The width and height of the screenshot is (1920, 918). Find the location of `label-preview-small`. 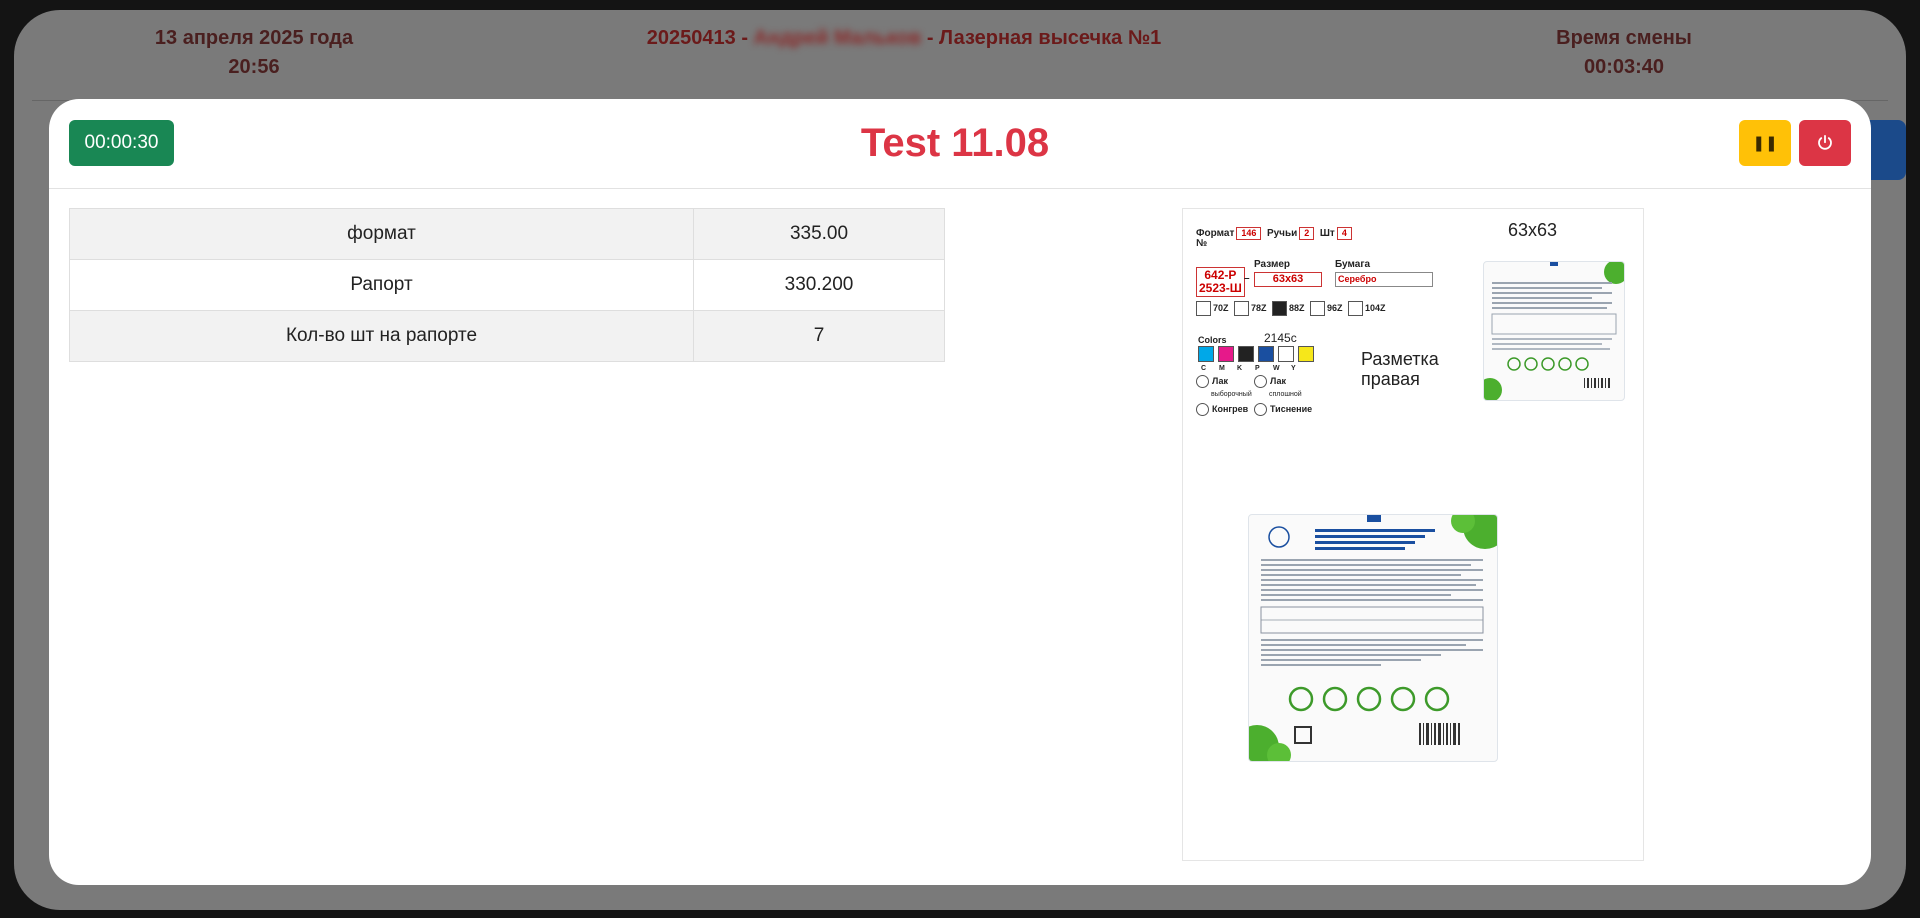

label-preview-small is located at coordinates (1554, 331).